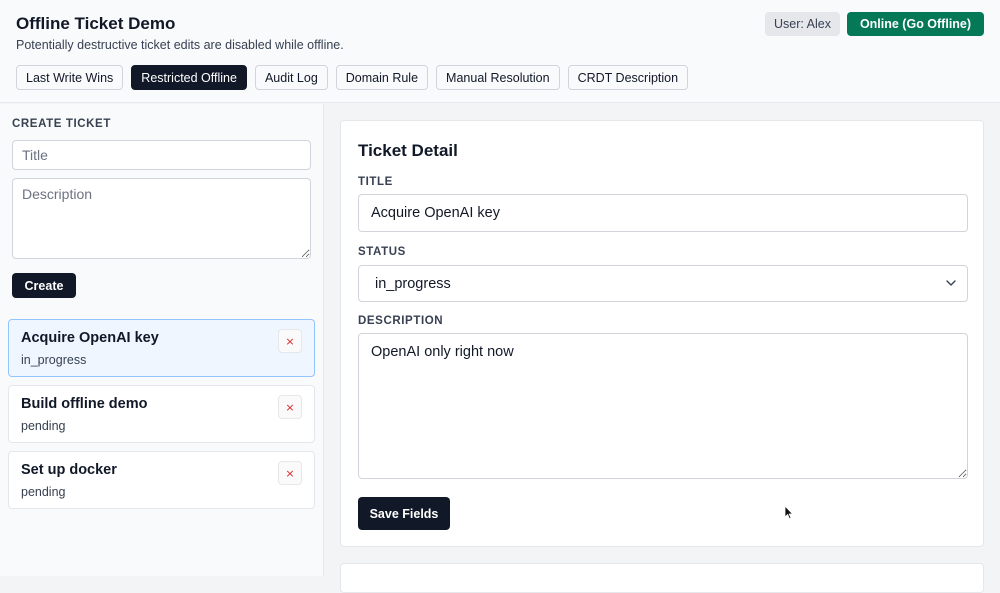  What do you see at coordinates (802, 24) in the screenshot?
I see `user-badge: User: Alex` at bounding box center [802, 24].